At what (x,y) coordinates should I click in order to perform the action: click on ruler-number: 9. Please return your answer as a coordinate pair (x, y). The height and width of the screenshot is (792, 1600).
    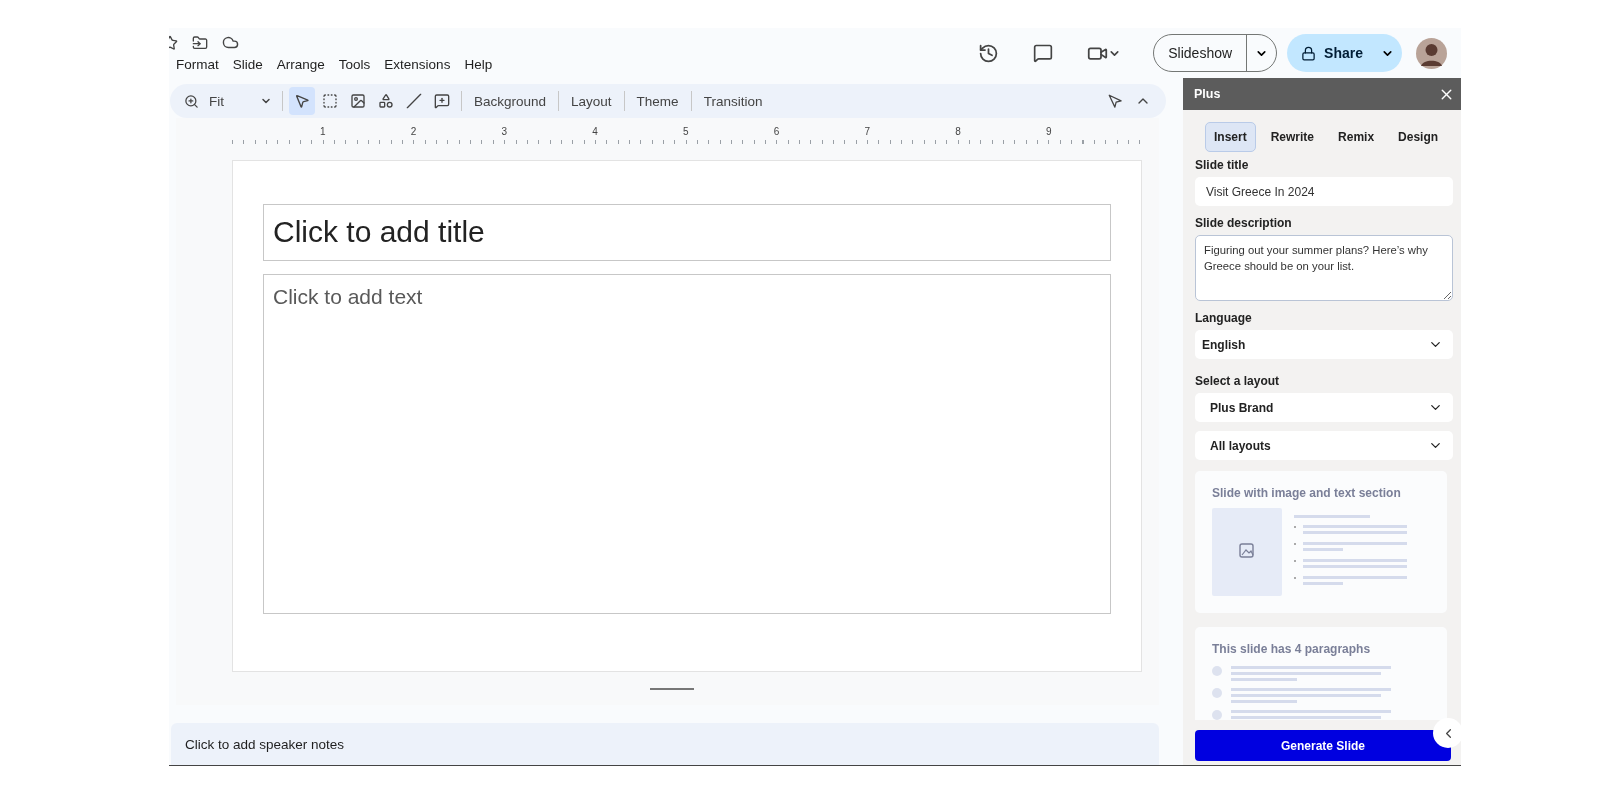
    Looking at the image, I should click on (1048, 132).